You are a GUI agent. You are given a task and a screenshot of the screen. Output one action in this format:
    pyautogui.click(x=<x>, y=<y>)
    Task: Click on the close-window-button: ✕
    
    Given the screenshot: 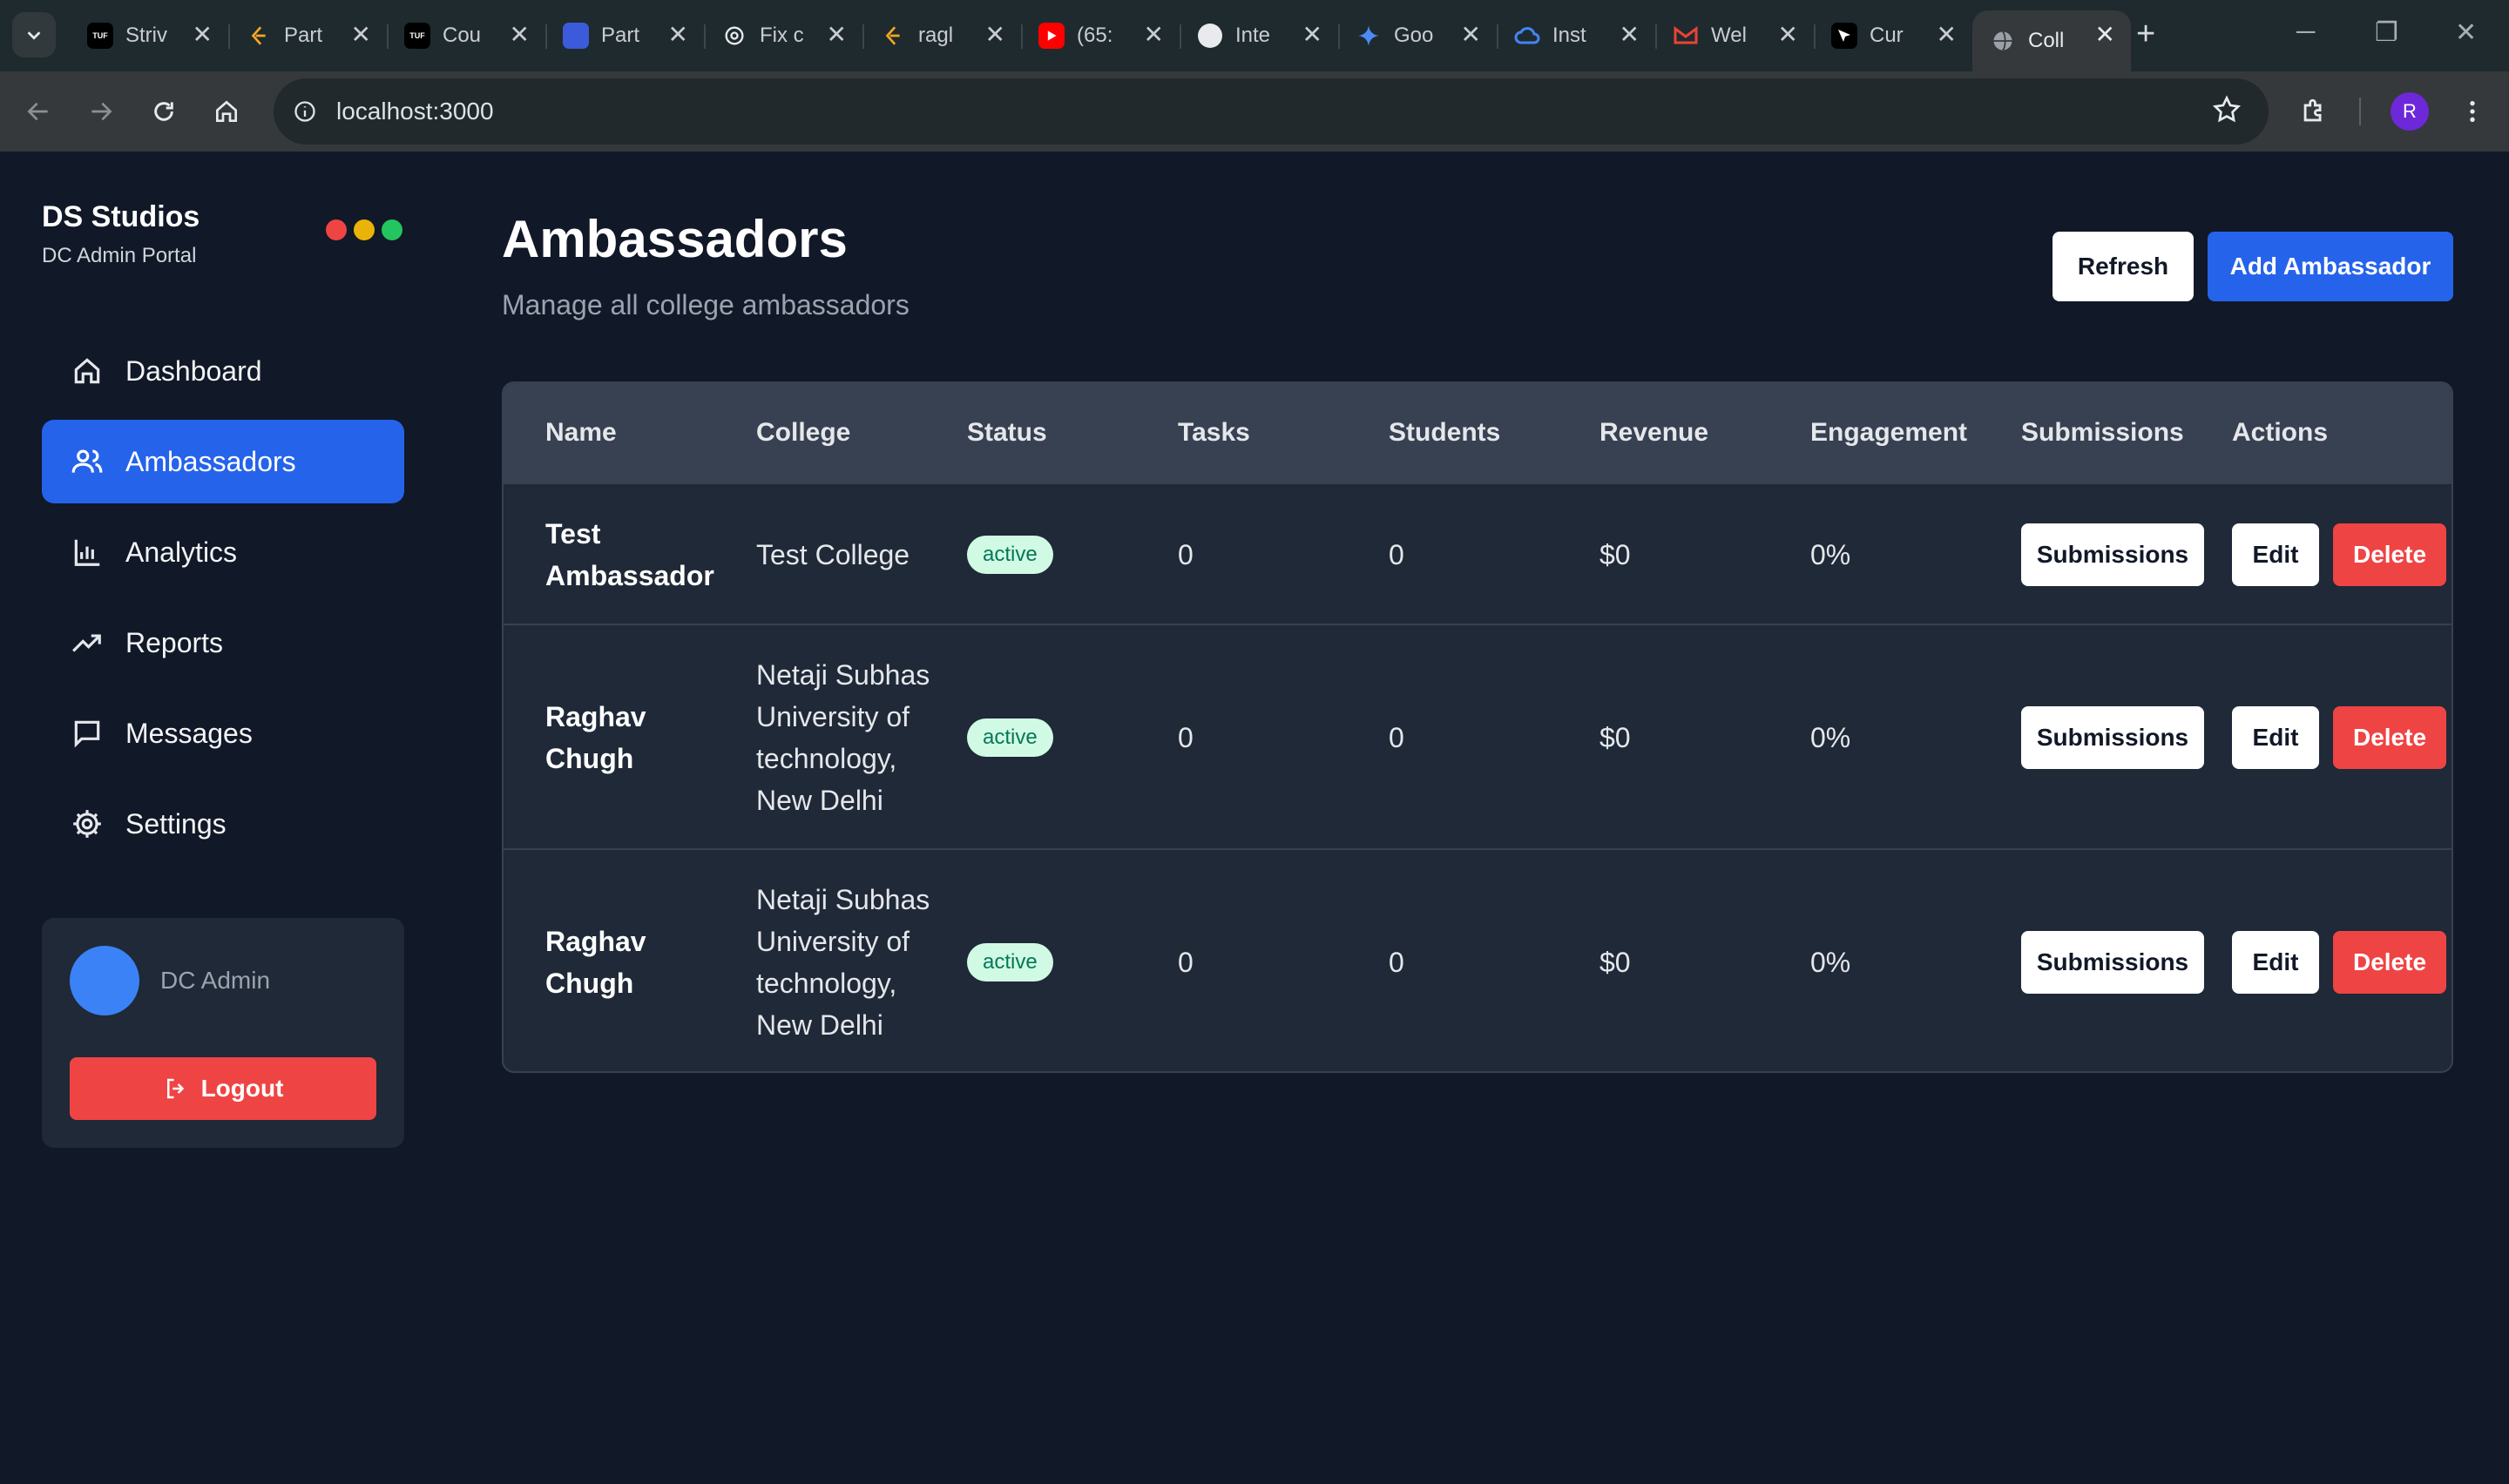 What is the action you would take?
    pyautogui.click(x=2466, y=32)
    